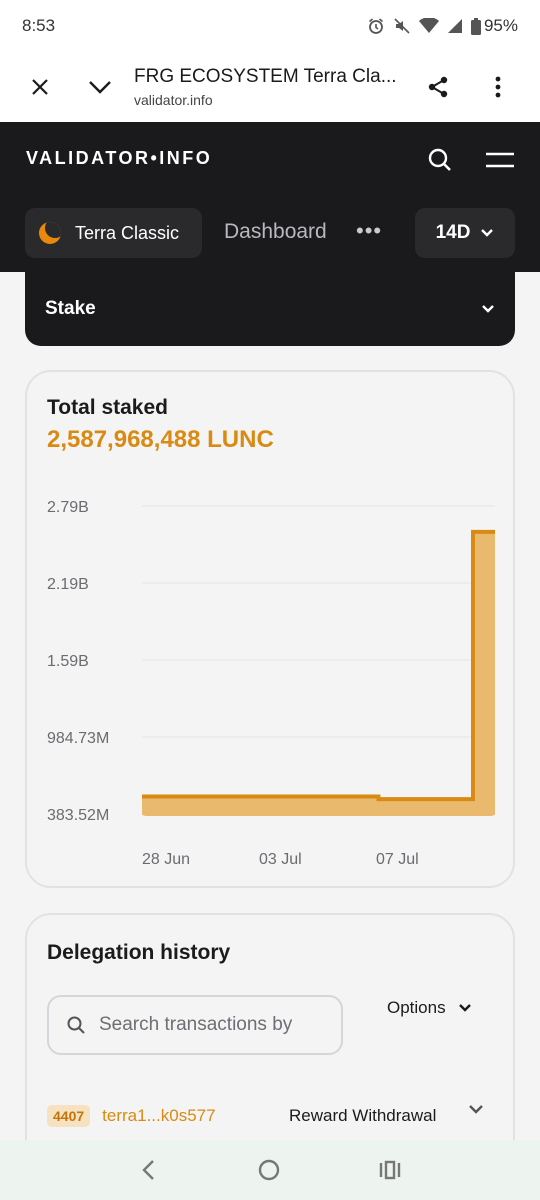 This screenshot has width=540, height=1200. What do you see at coordinates (50, 233) in the screenshot?
I see `terra-classic-logo-icon` at bounding box center [50, 233].